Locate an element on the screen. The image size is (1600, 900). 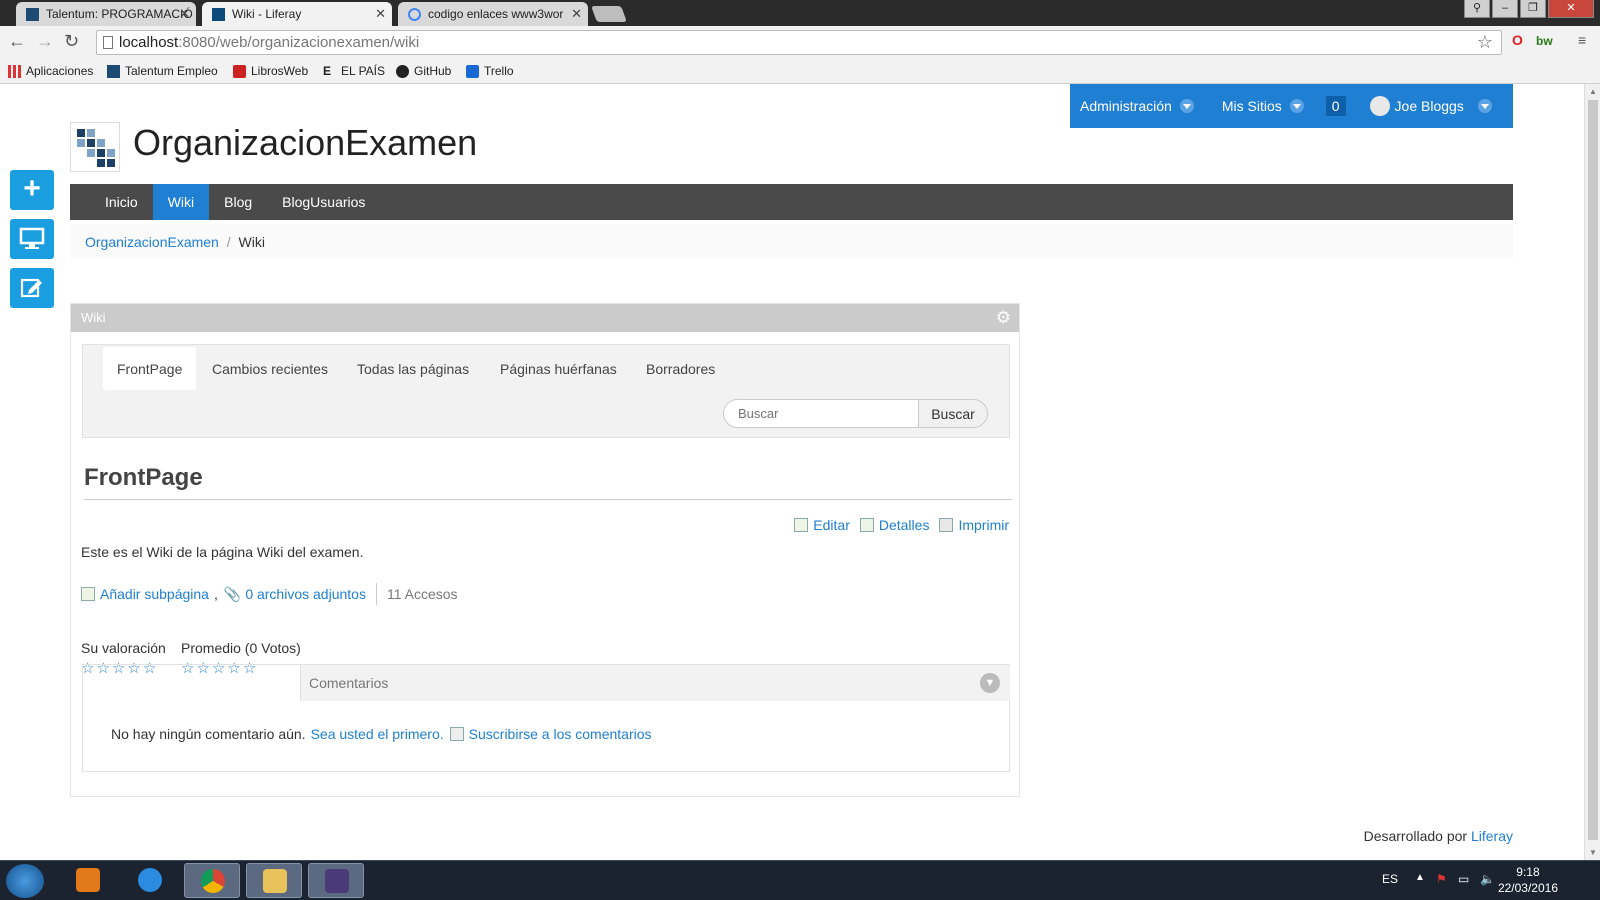
notifications: 0 is located at coordinates (1335, 106).